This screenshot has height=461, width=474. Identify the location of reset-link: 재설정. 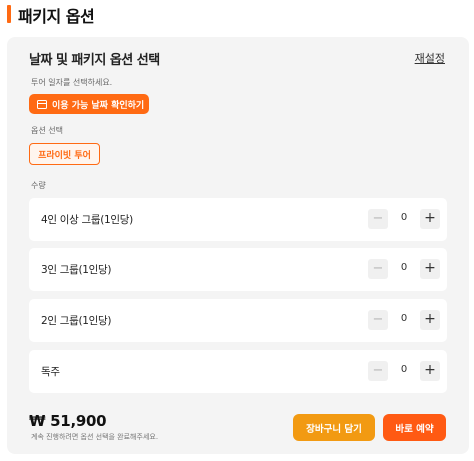
(430, 58).